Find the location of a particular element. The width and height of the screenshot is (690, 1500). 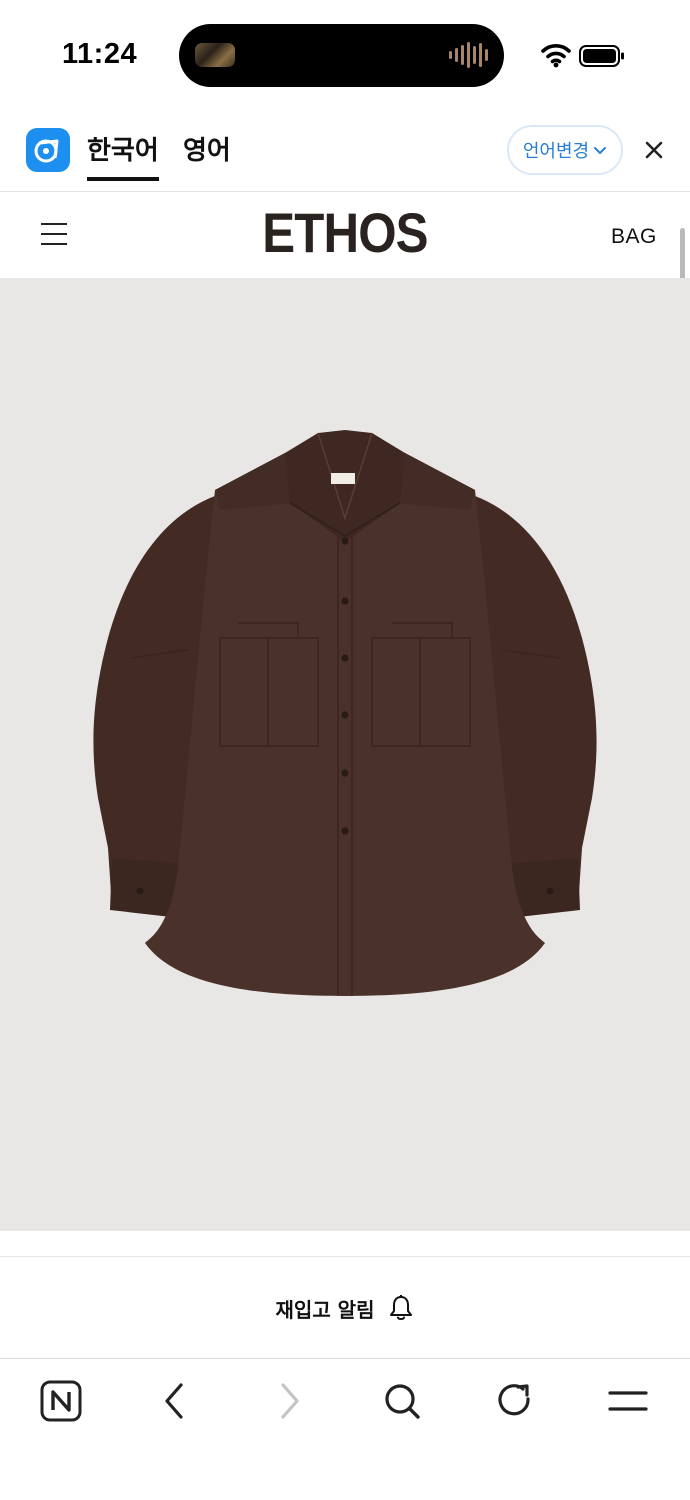

tab-korean: 한국어 is located at coordinates (123, 155).